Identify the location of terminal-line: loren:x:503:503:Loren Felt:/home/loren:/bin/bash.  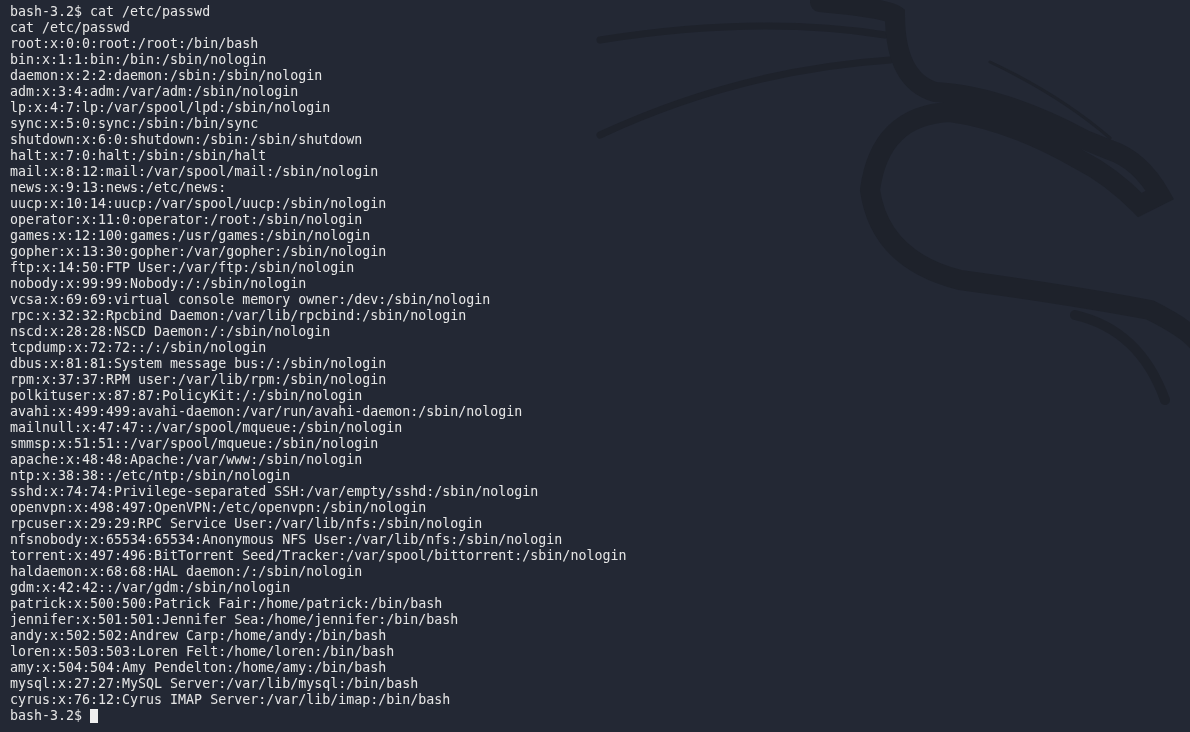
(202, 652).